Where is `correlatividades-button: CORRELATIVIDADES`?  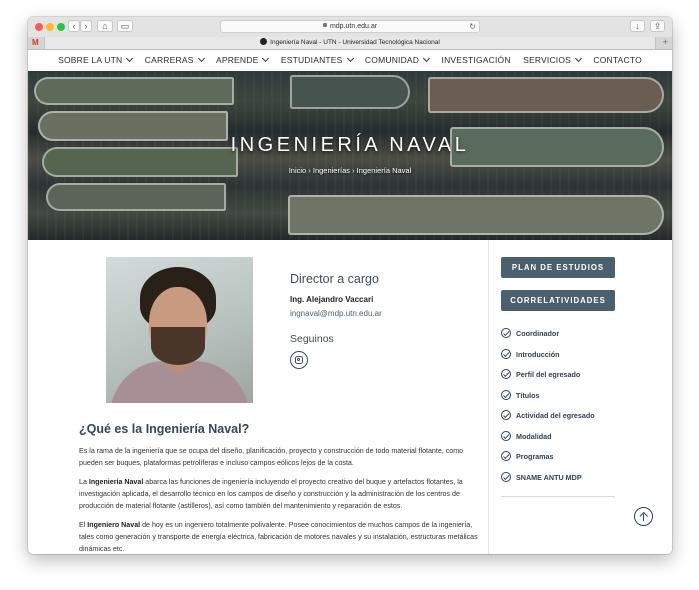 correlatividades-button: CORRELATIVIDADES is located at coordinates (558, 300).